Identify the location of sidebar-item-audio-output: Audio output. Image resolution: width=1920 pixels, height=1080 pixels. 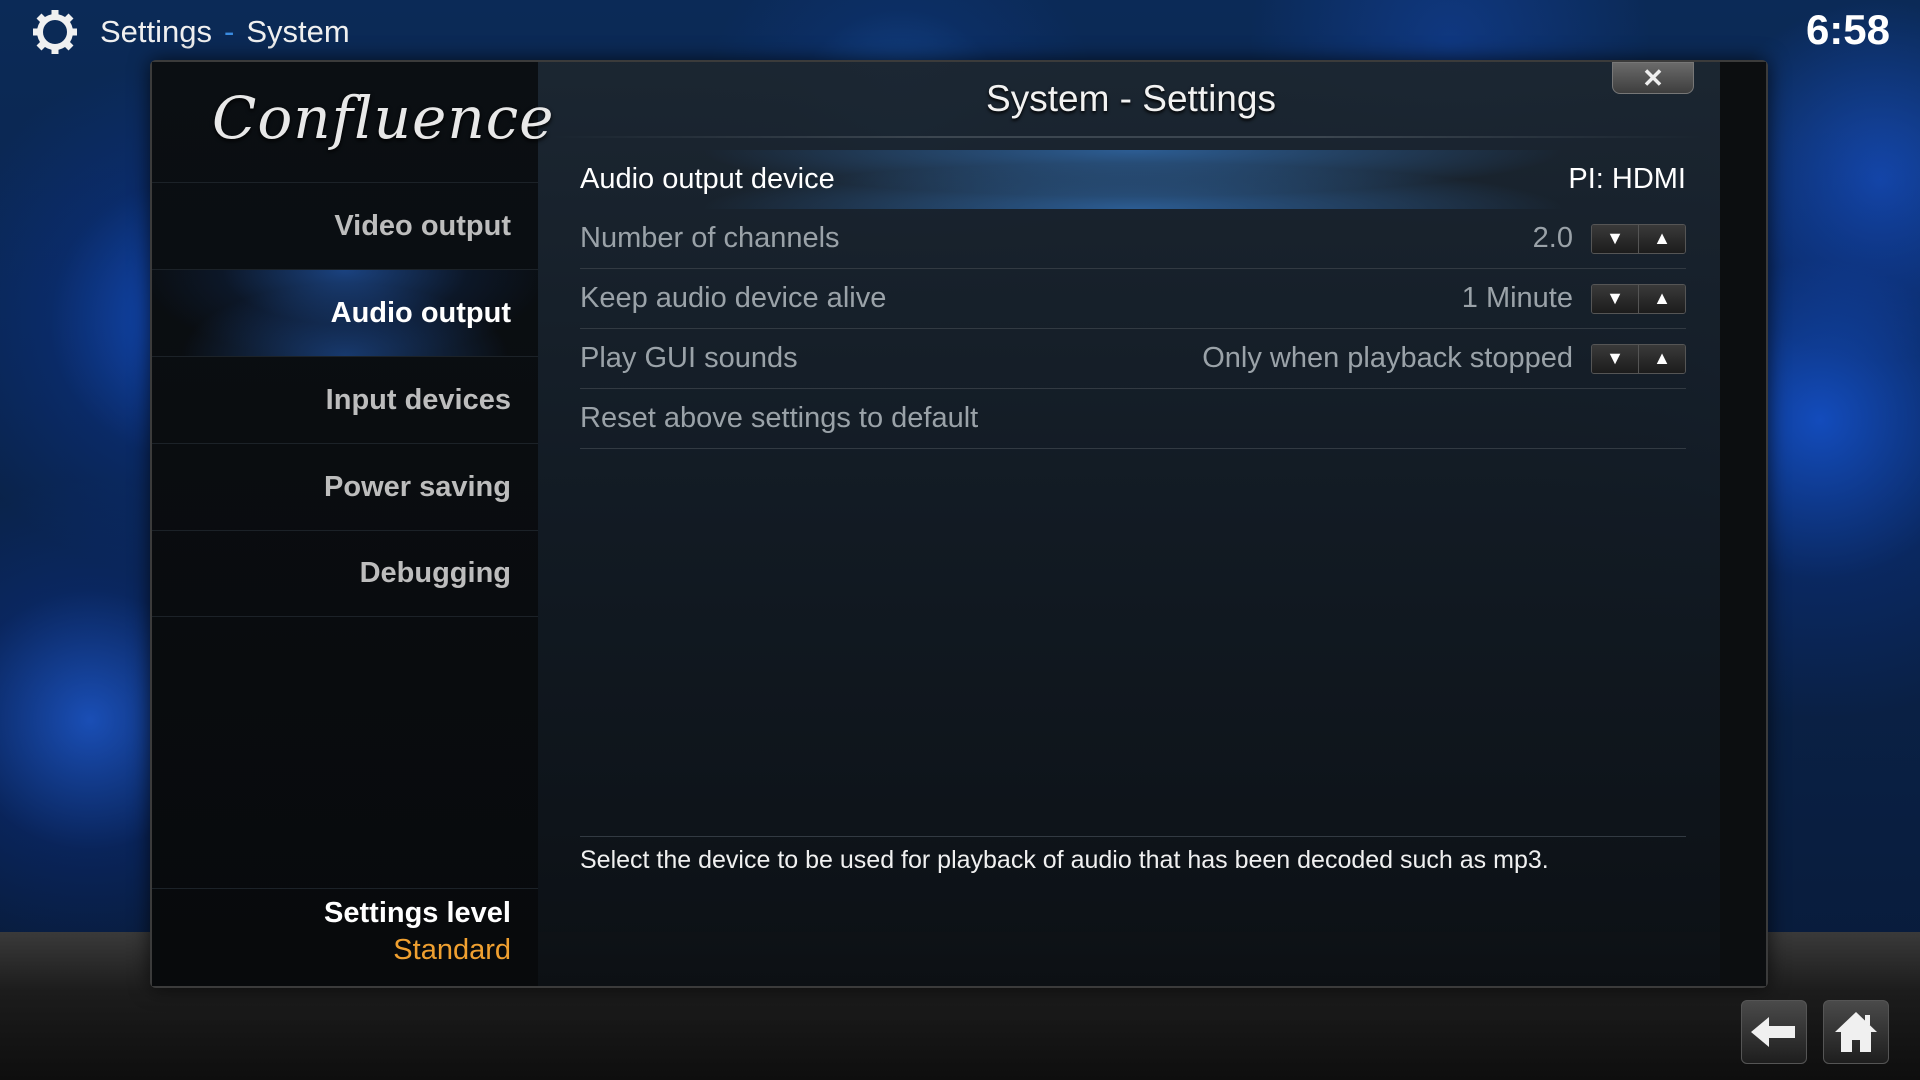
(345, 312).